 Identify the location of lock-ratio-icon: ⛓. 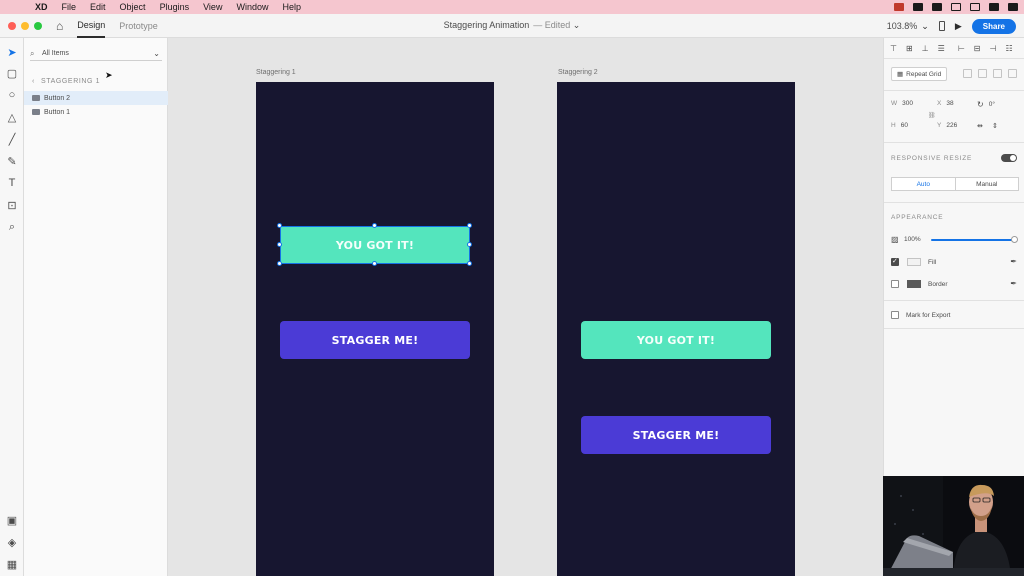
(932, 115).